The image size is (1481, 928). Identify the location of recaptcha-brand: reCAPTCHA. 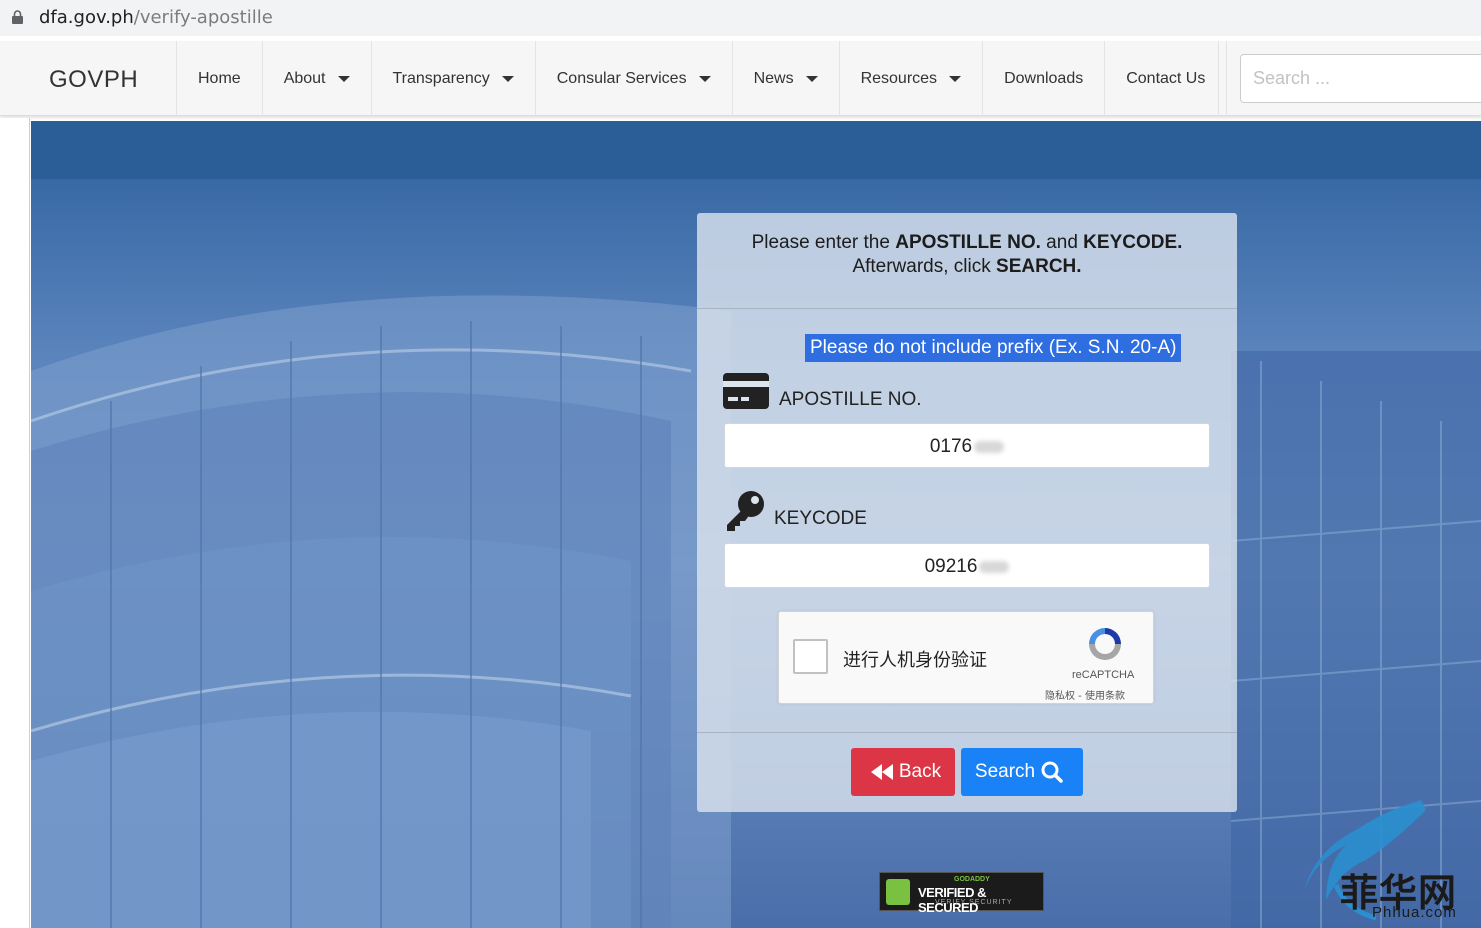
(1103, 675).